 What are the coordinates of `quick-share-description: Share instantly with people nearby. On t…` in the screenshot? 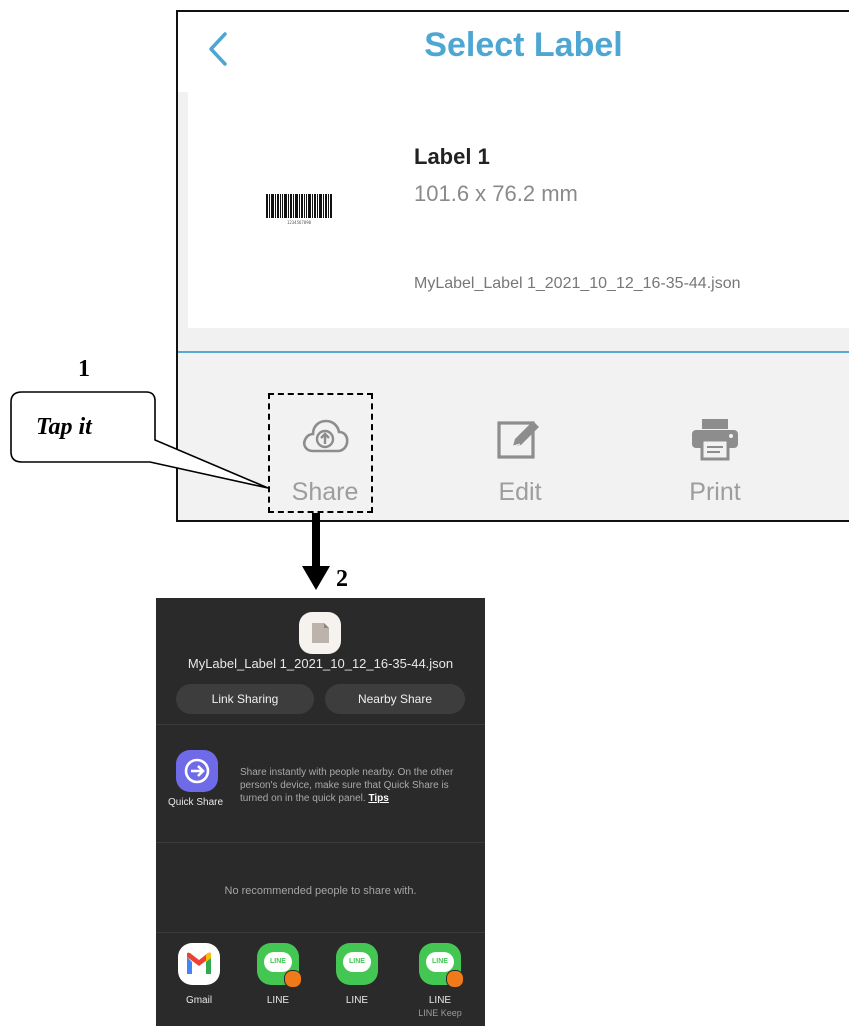 It's located at (355, 785).